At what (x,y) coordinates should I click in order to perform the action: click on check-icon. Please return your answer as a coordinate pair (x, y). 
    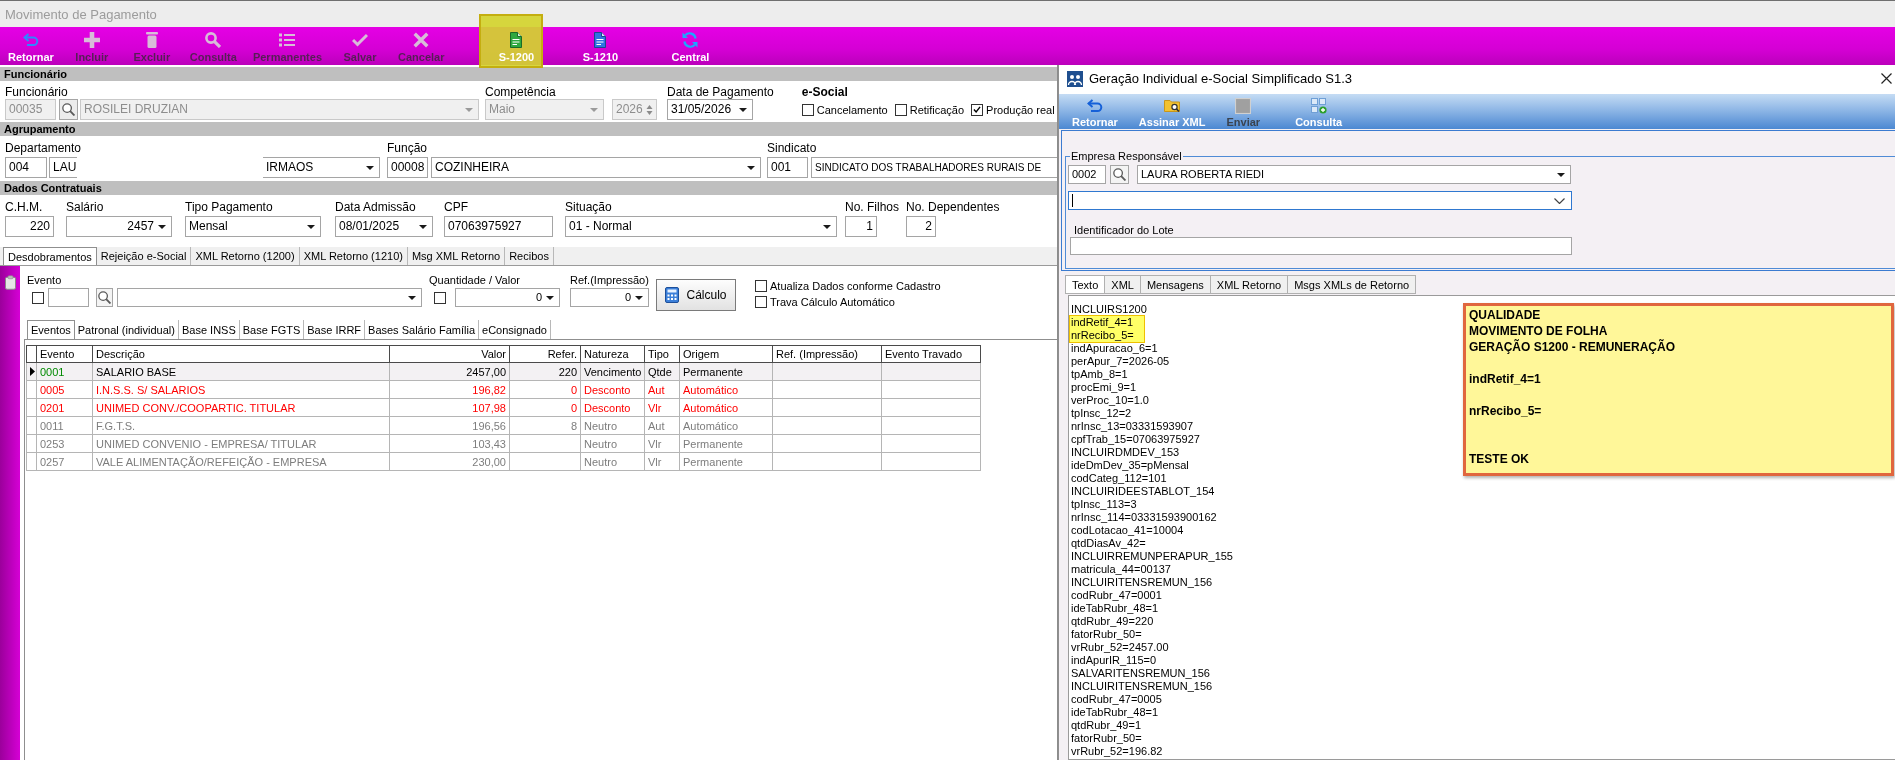
    Looking at the image, I should click on (977, 109).